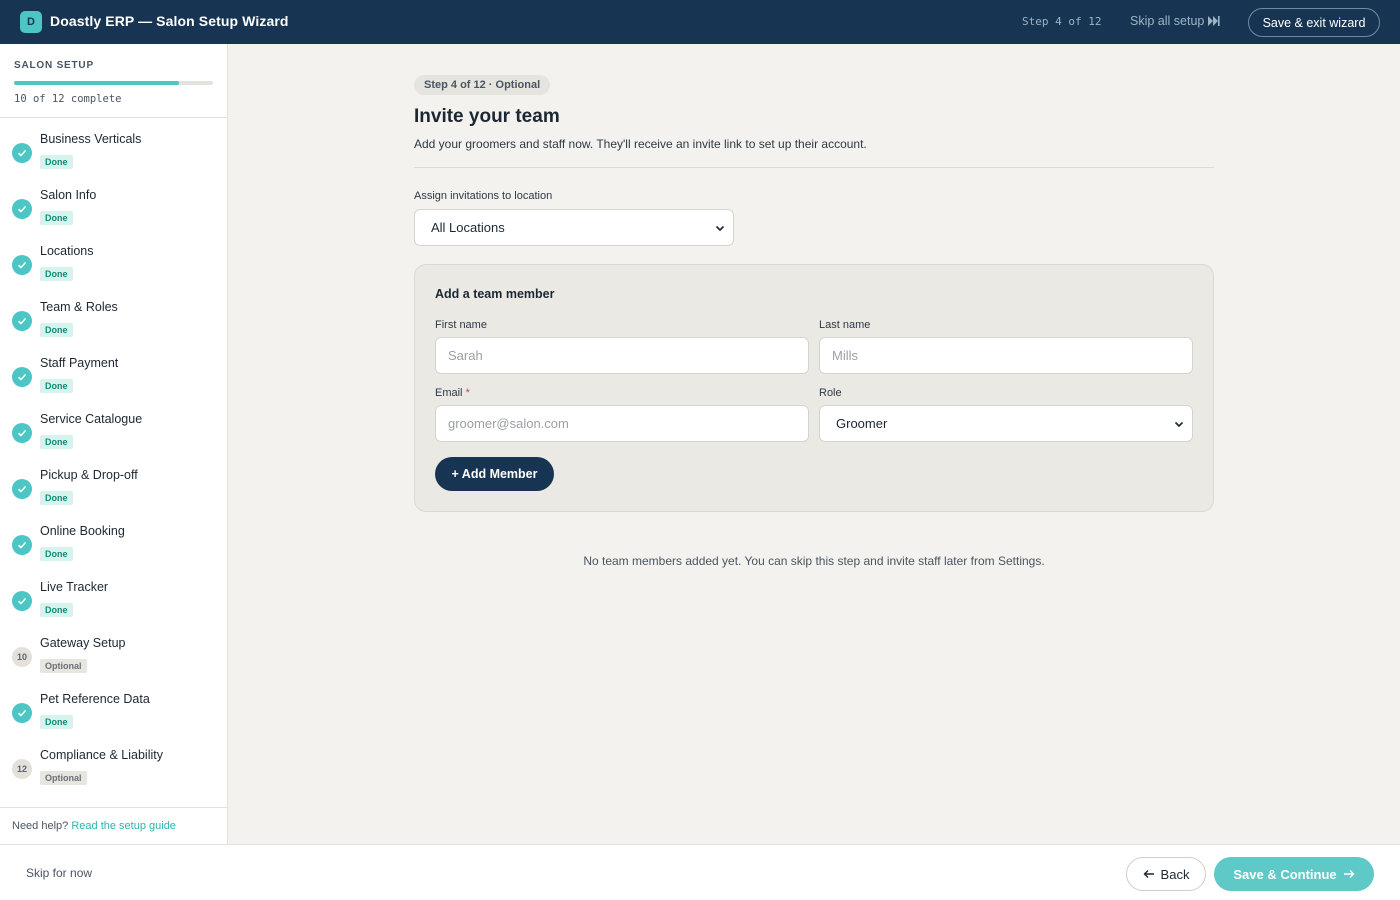 The height and width of the screenshot is (900, 1400). I want to click on sidebar-item-pickup-dropoff: Pickup & Drop-off Done, so click(113, 482).